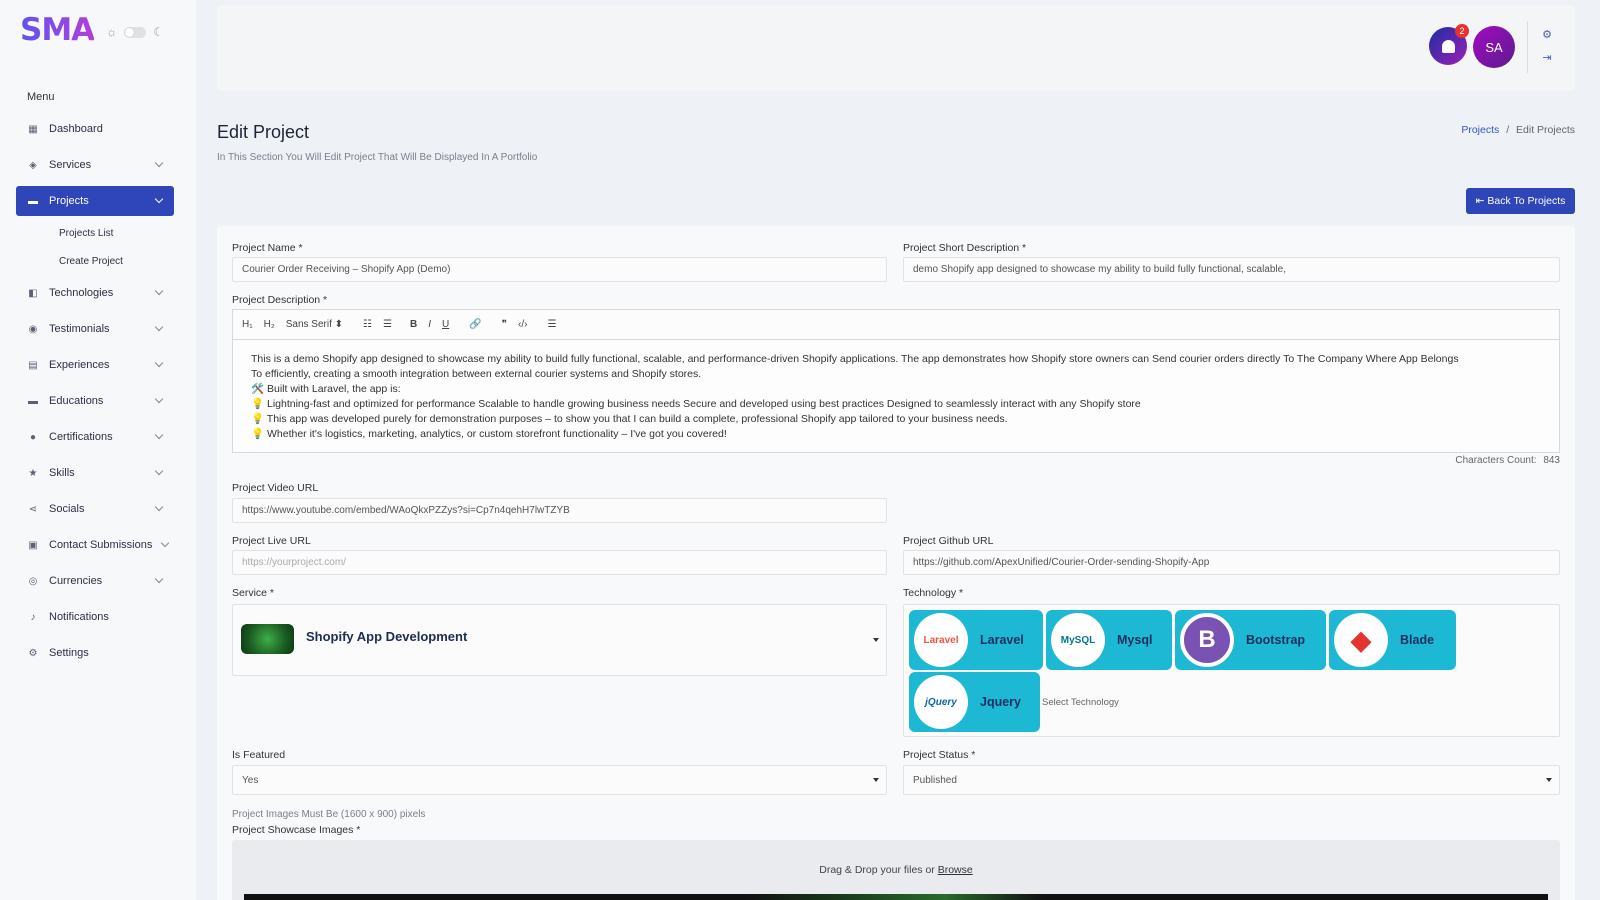 The width and height of the screenshot is (1600, 900). I want to click on status-select: Published, so click(1231, 780).